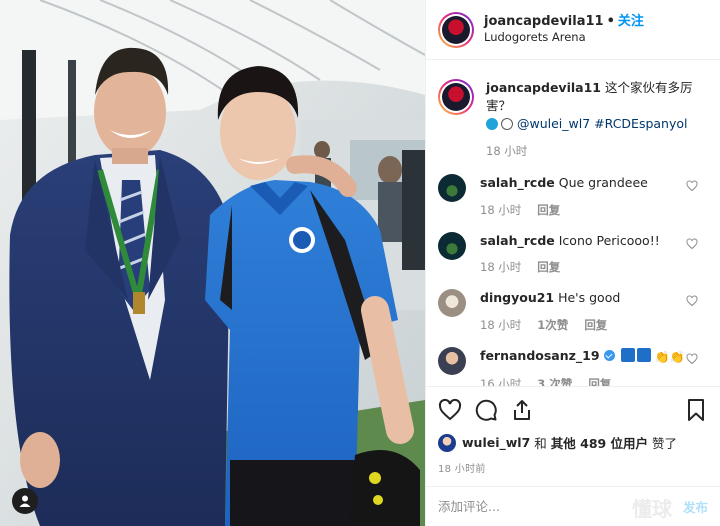 Image resolution: width=720 pixels, height=526 pixels. What do you see at coordinates (652, 509) in the screenshot?
I see `watermark: 懂球` at bounding box center [652, 509].